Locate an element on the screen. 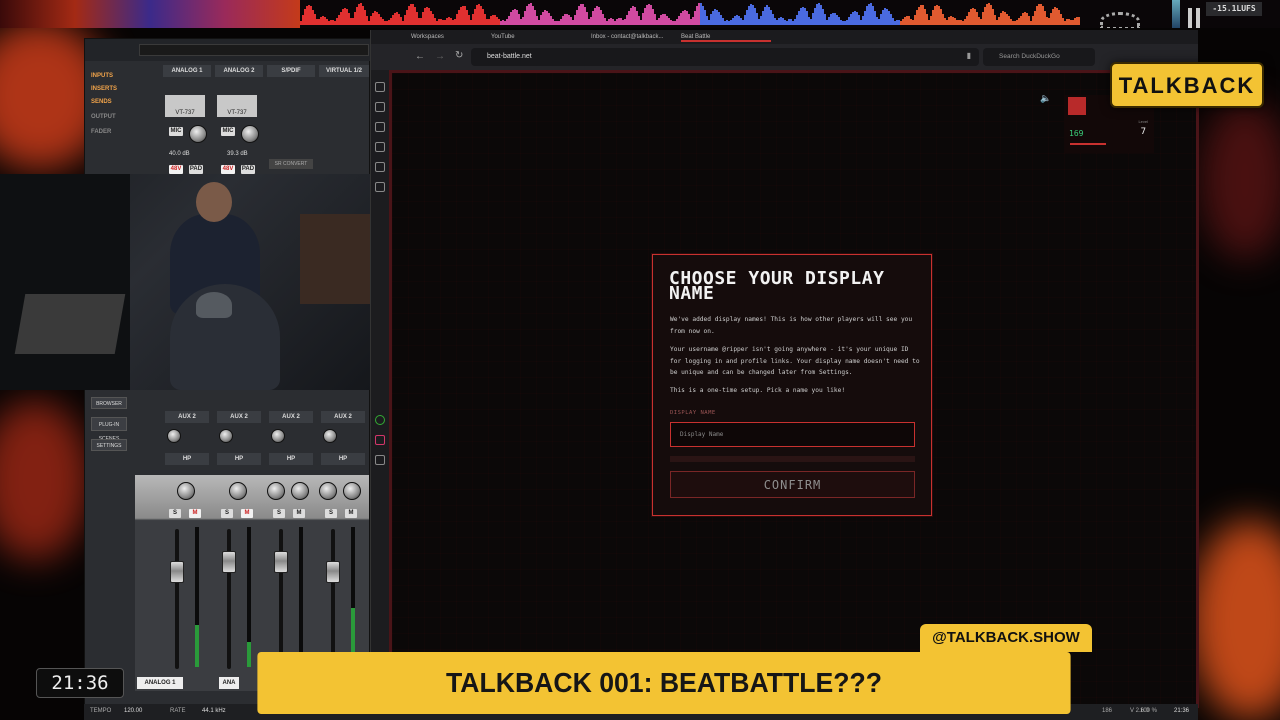 This screenshot has width=1280, height=720. plugin-scenes-button: PLUG-IN SCENES is located at coordinates (109, 429).